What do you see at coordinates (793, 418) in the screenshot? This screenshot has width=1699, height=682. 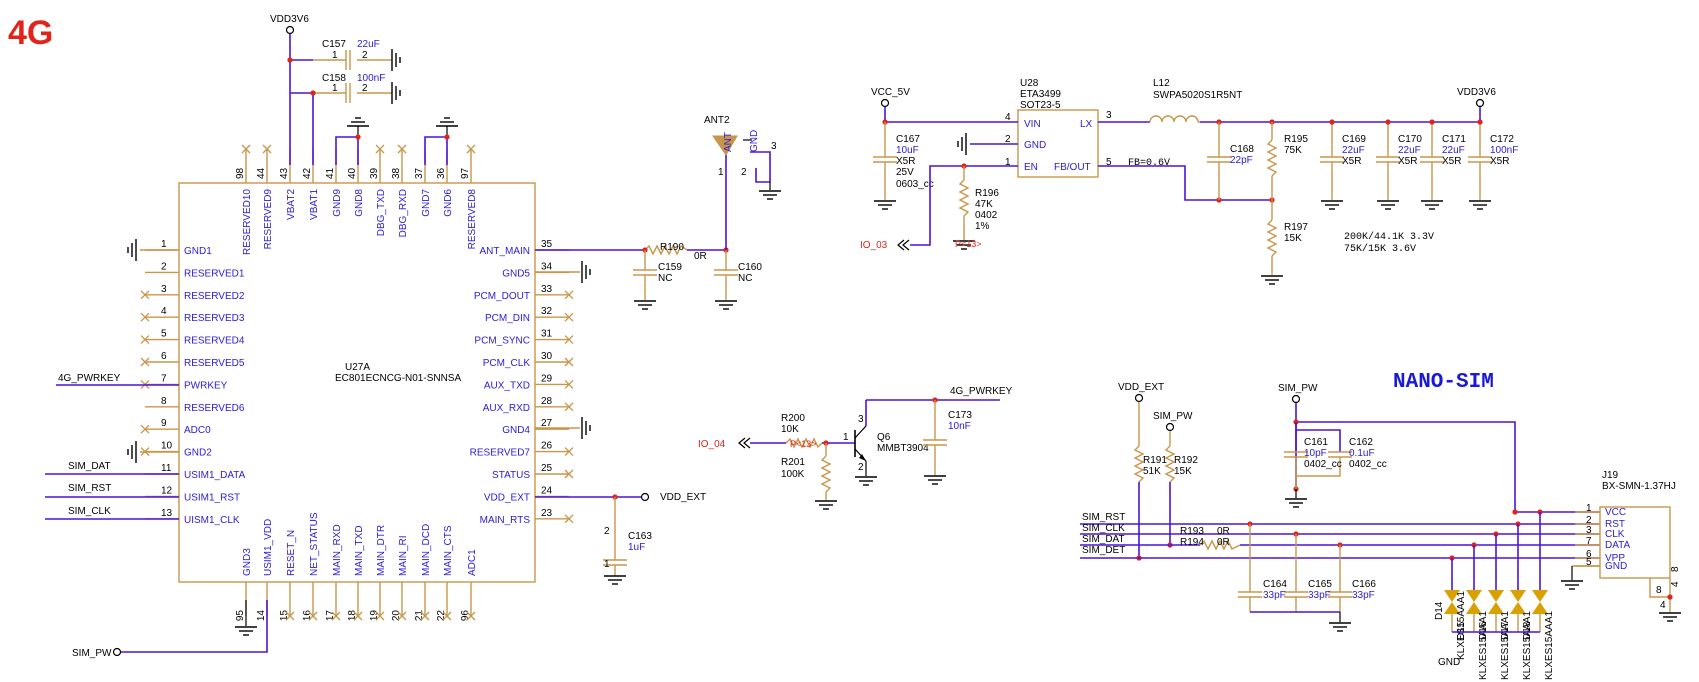 I see `r200-ref: R200` at bounding box center [793, 418].